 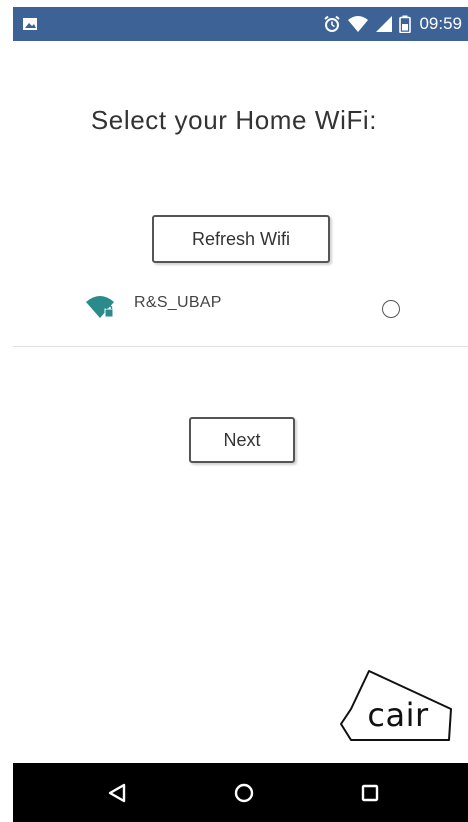 What do you see at coordinates (244, 793) in the screenshot?
I see `home-icon` at bounding box center [244, 793].